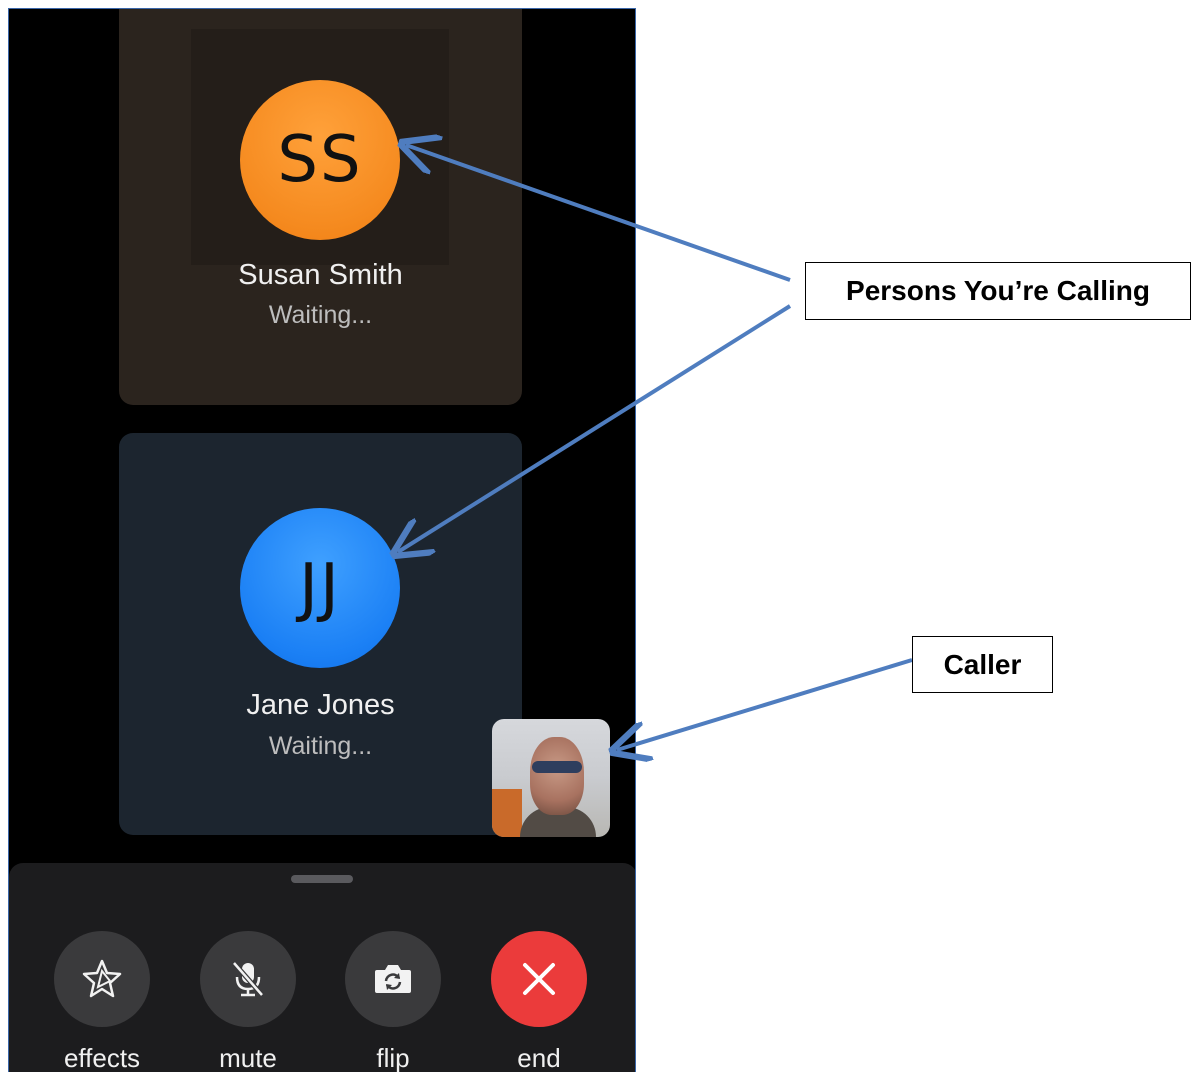 The height and width of the screenshot is (1072, 1191). What do you see at coordinates (998, 291) in the screenshot?
I see `persons-calling-callout: Persons You’re Calling` at bounding box center [998, 291].